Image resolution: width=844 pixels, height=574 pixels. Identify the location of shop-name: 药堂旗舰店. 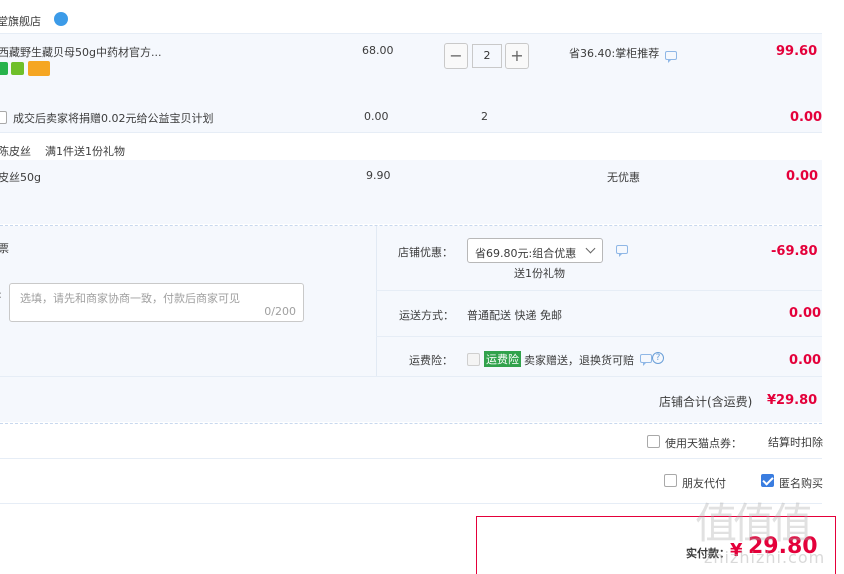
(20, 21).